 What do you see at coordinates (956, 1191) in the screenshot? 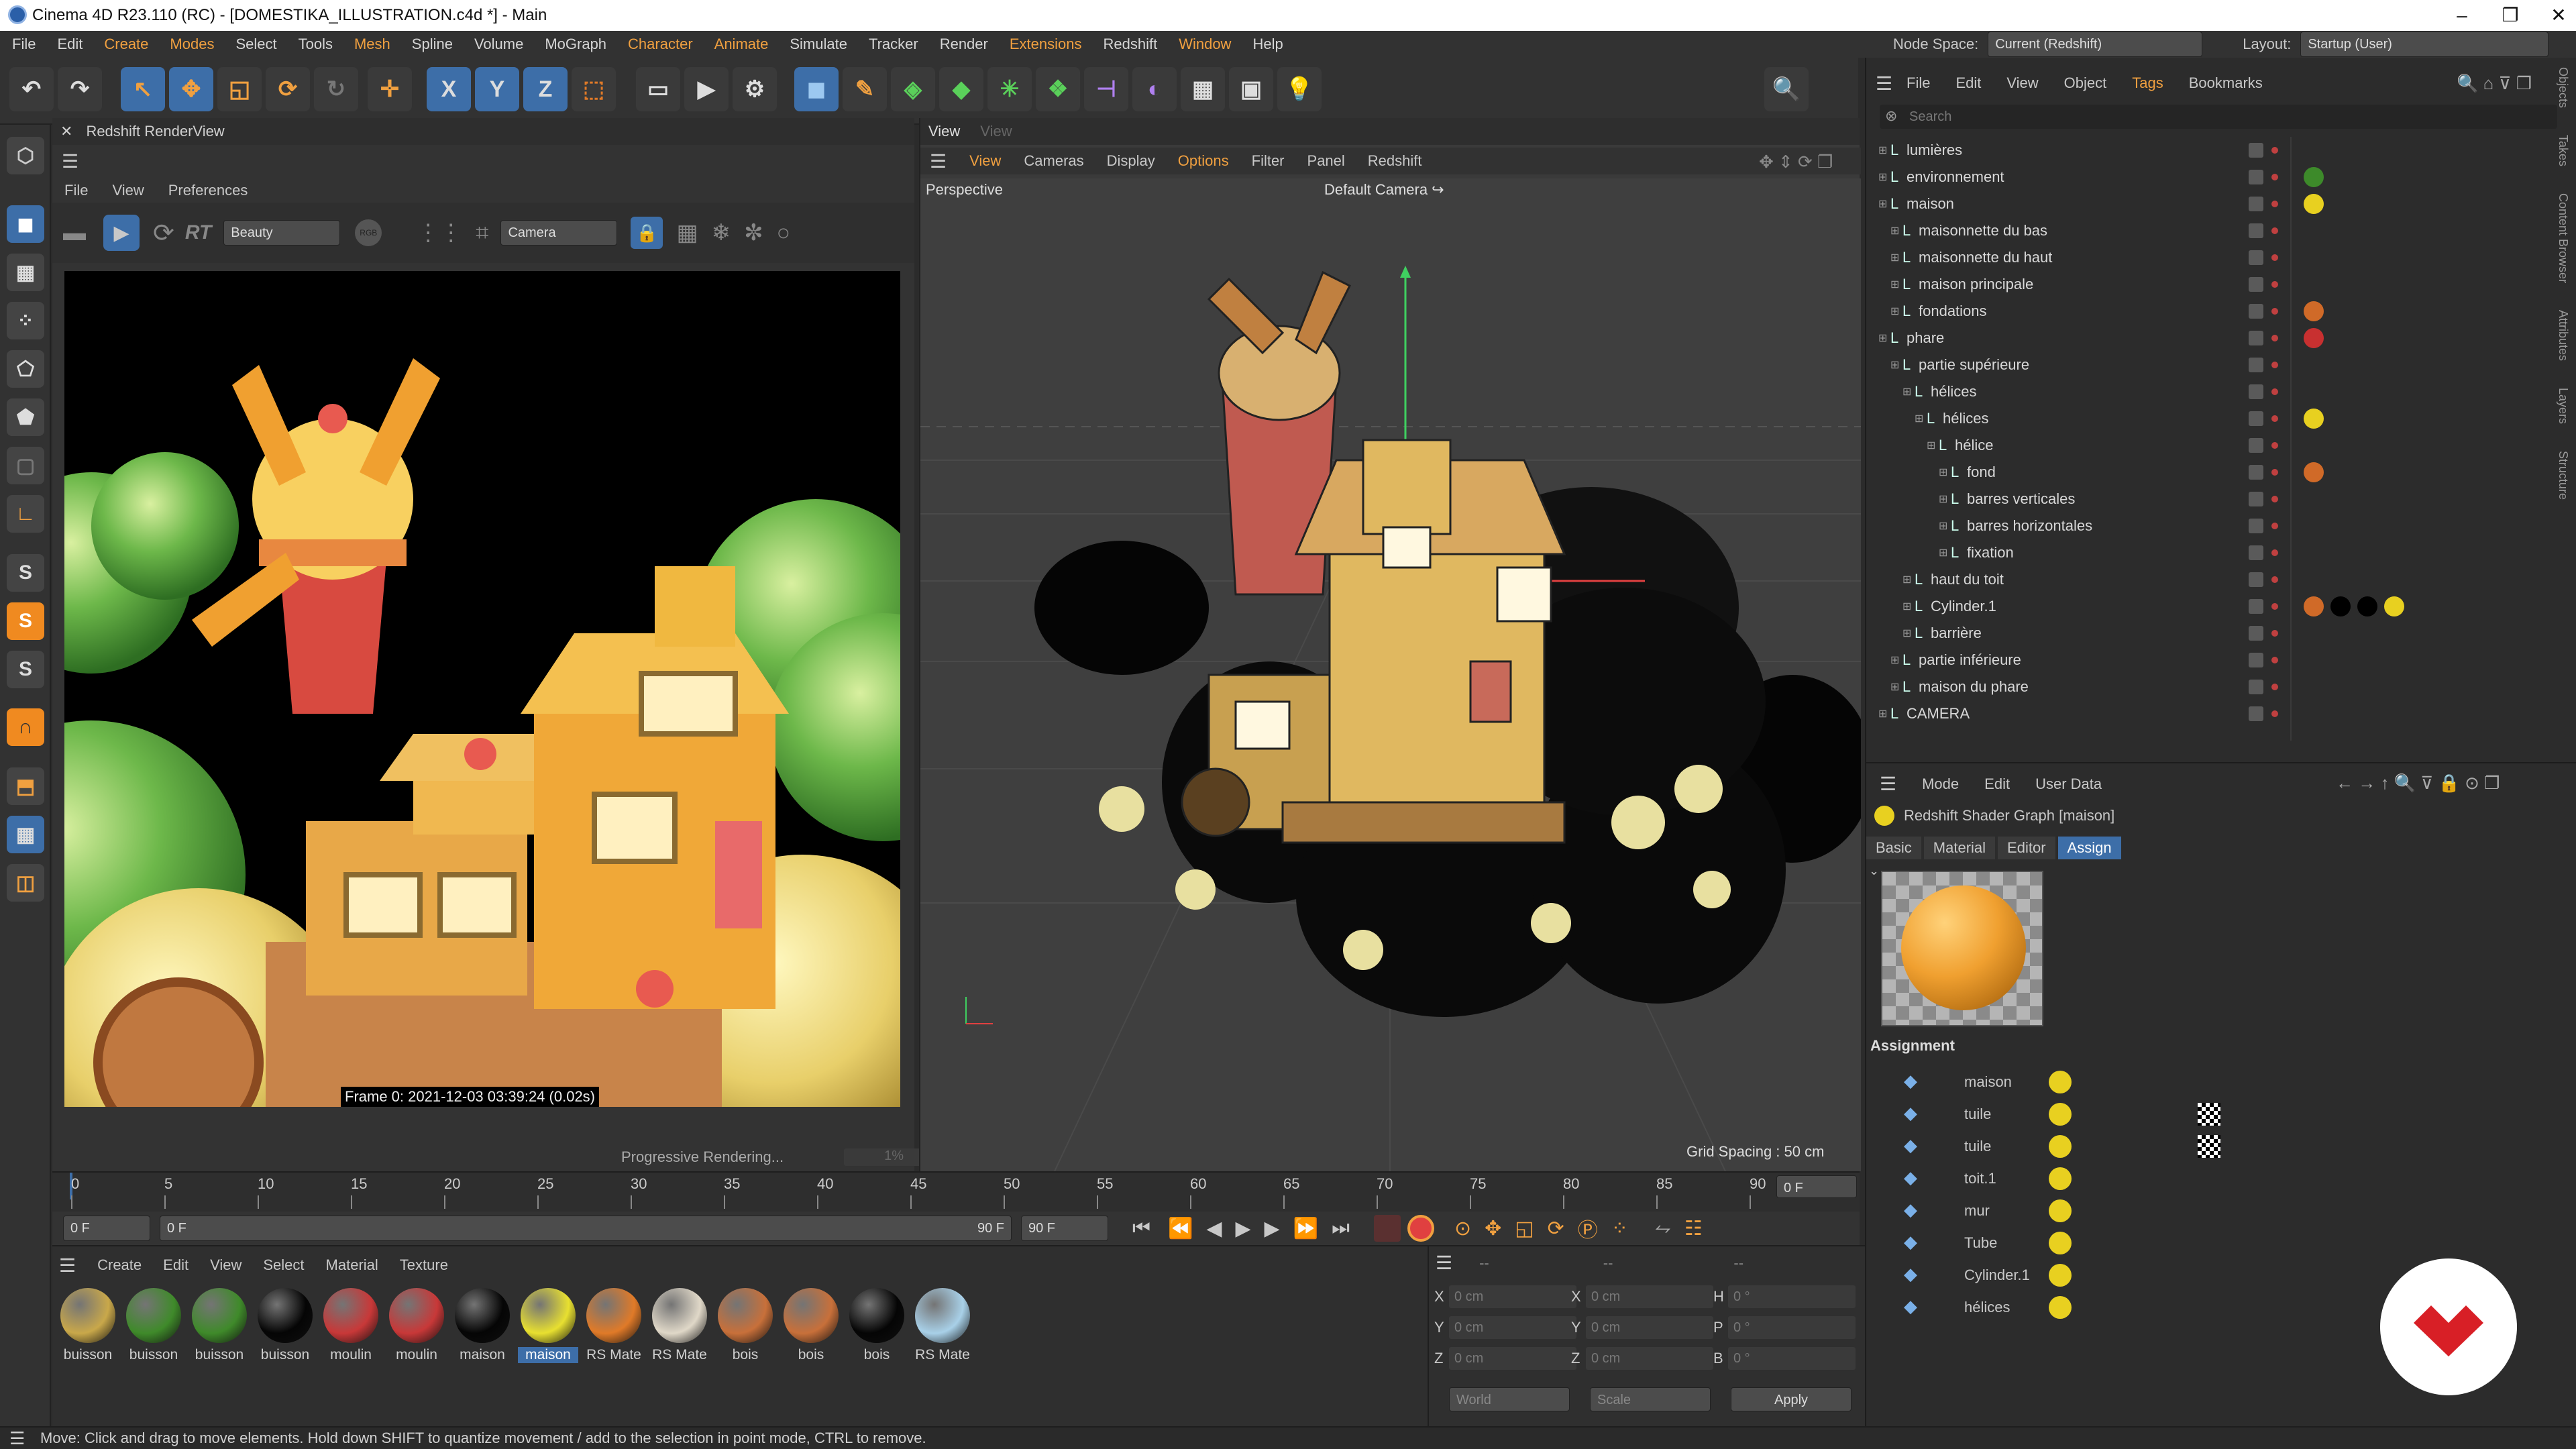
I see `timeline-ruler: 0 F 0 5 10 15 20 25 30 35 40 45 50 55 60 65 70 75 80 85 90` at bounding box center [956, 1191].